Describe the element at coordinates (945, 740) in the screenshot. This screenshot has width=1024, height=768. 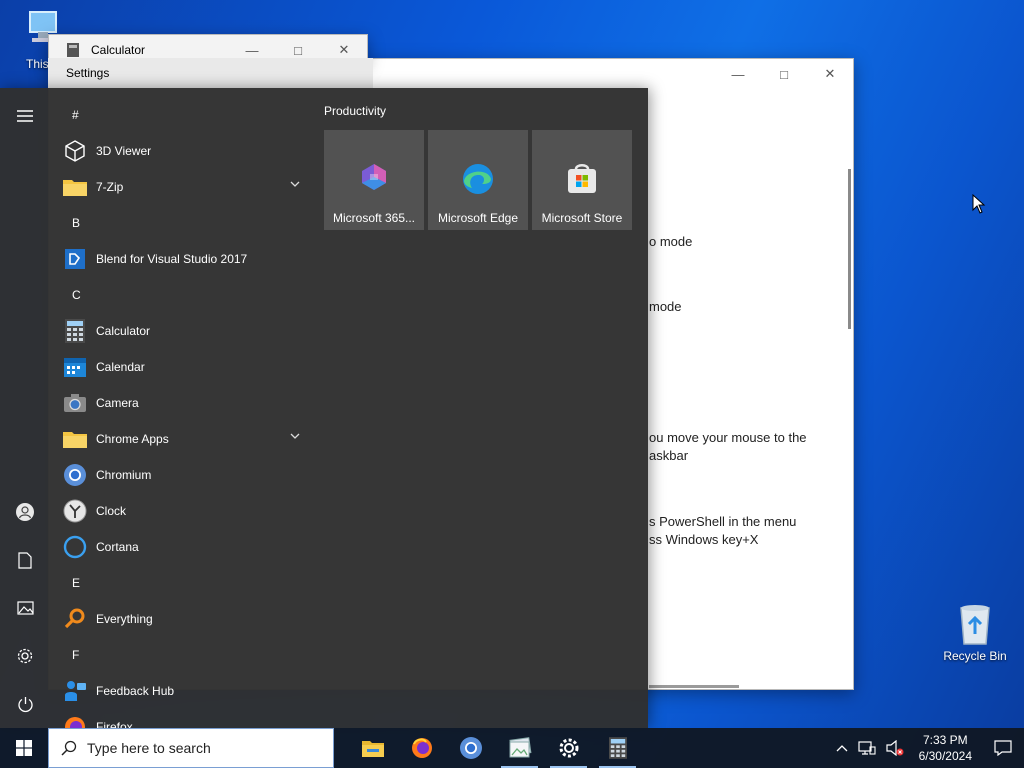
I see `clock-time: 7:33 PM` at that location.